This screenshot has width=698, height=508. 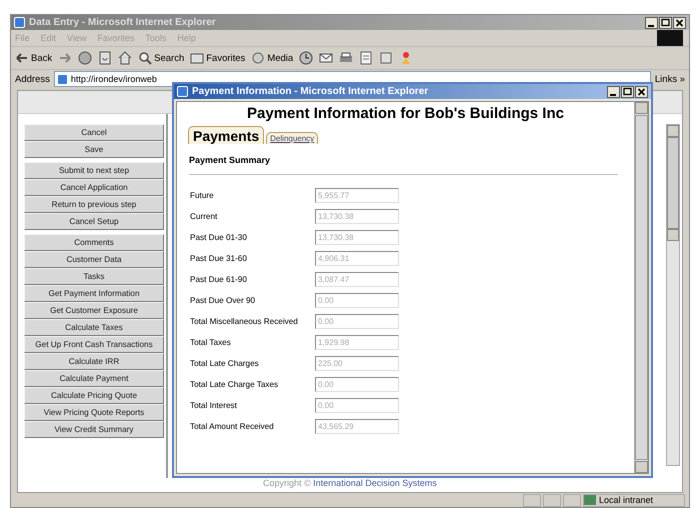 I want to click on links-button: Links », so click(x=669, y=79).